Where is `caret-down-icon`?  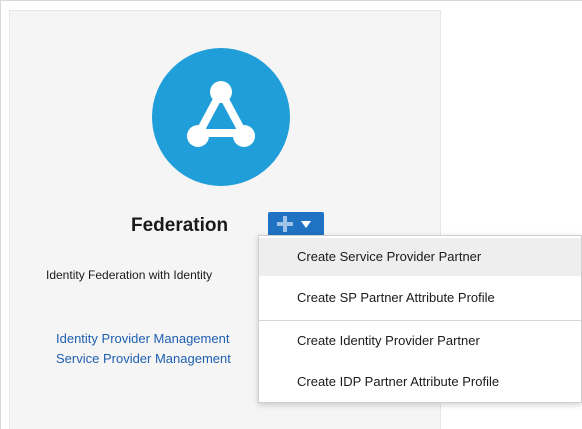
caret-down-icon is located at coordinates (306, 224).